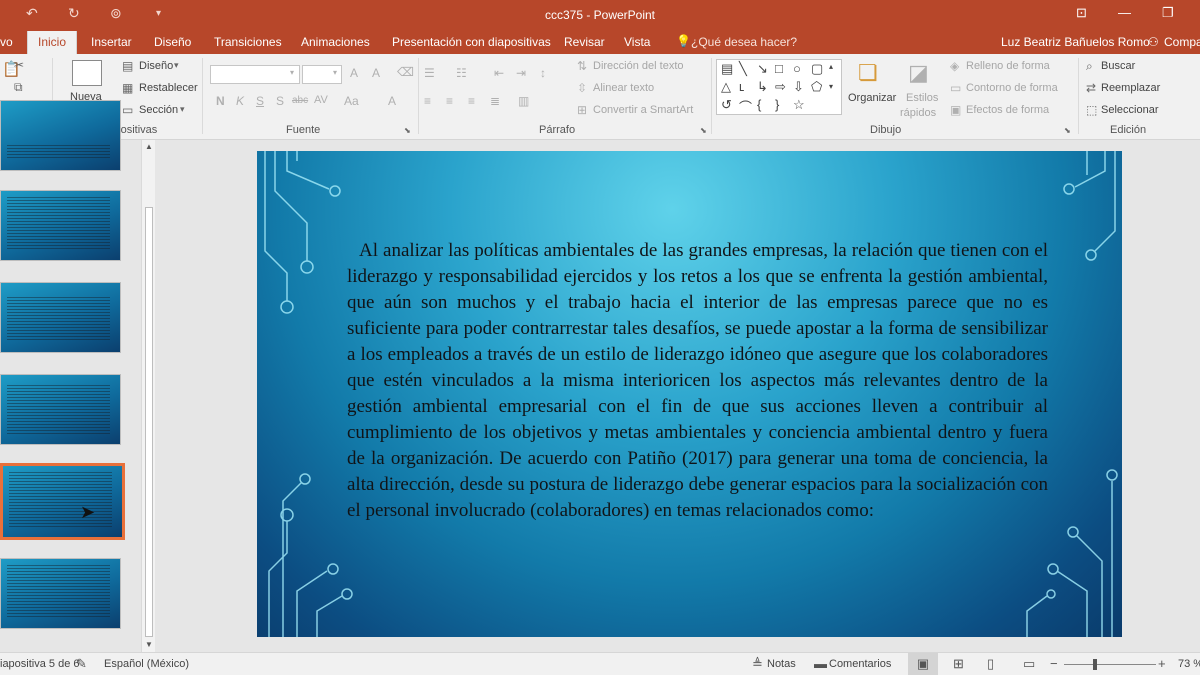  I want to click on shape-outline-button: Contorno de forma, so click(1012, 88).